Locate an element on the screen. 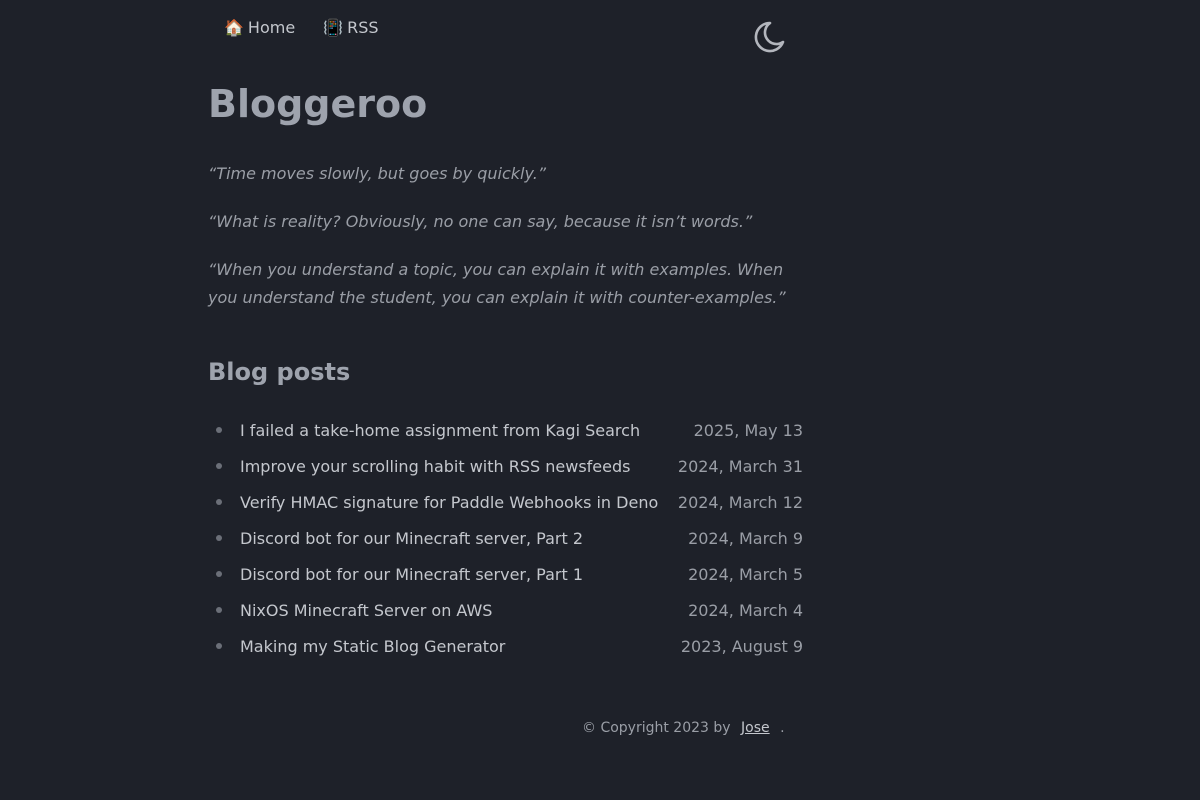 The image size is (1200, 800). post-date: 2023, August 9 is located at coordinates (741, 646).